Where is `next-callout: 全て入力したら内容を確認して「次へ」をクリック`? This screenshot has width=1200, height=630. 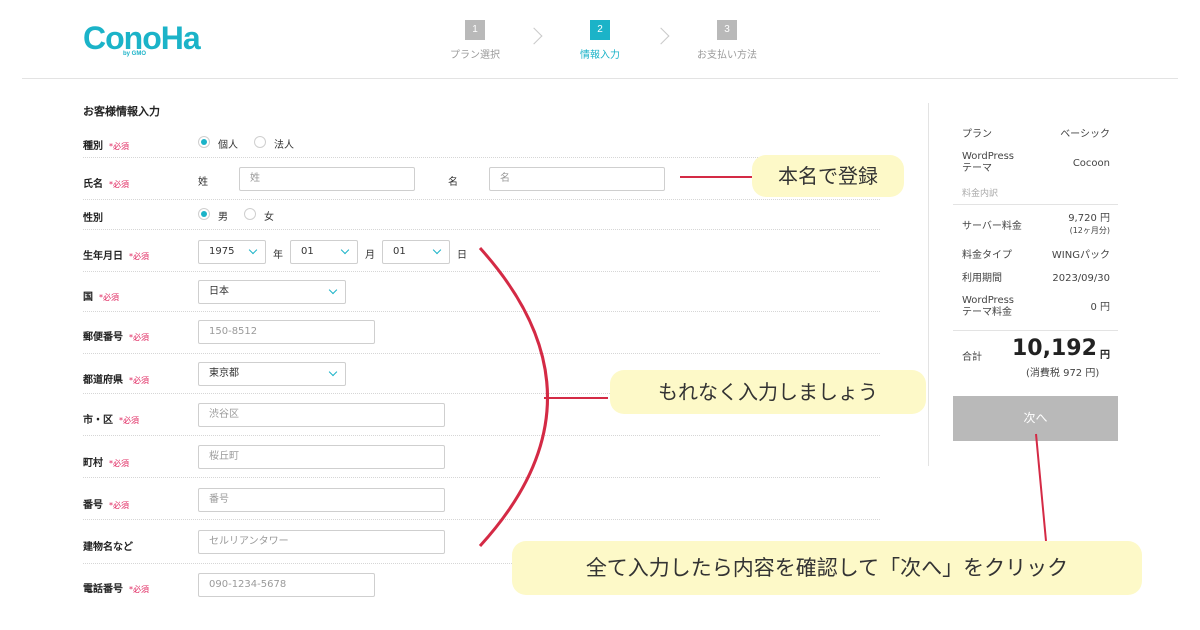 next-callout: 全て入力したら内容を確認して「次へ」をクリック is located at coordinates (827, 568).